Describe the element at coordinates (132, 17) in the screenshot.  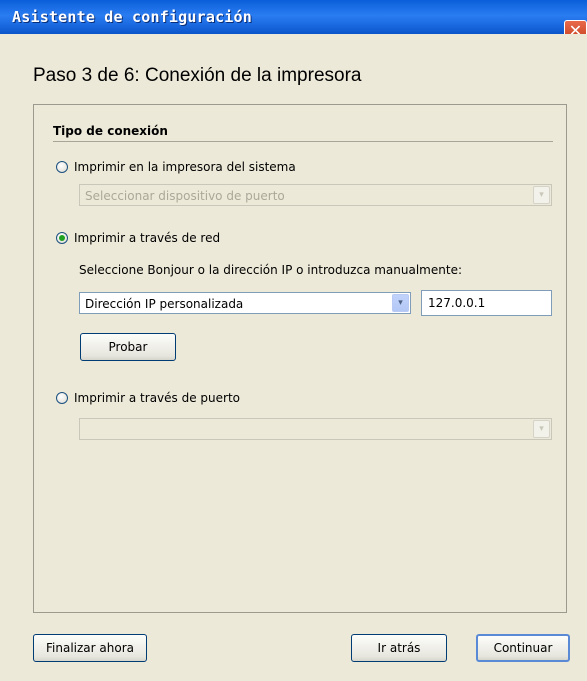
I see `window-title: Asistente de configuración` at that location.